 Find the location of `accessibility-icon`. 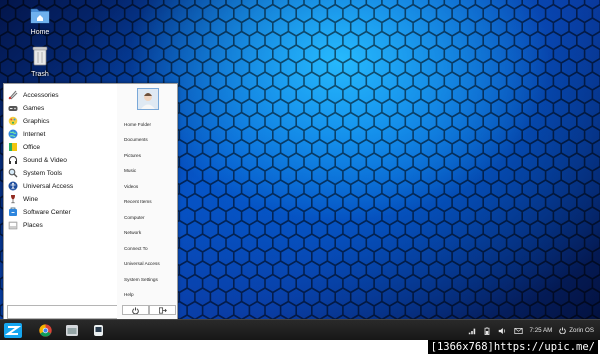

accessibility-icon is located at coordinates (13, 186).